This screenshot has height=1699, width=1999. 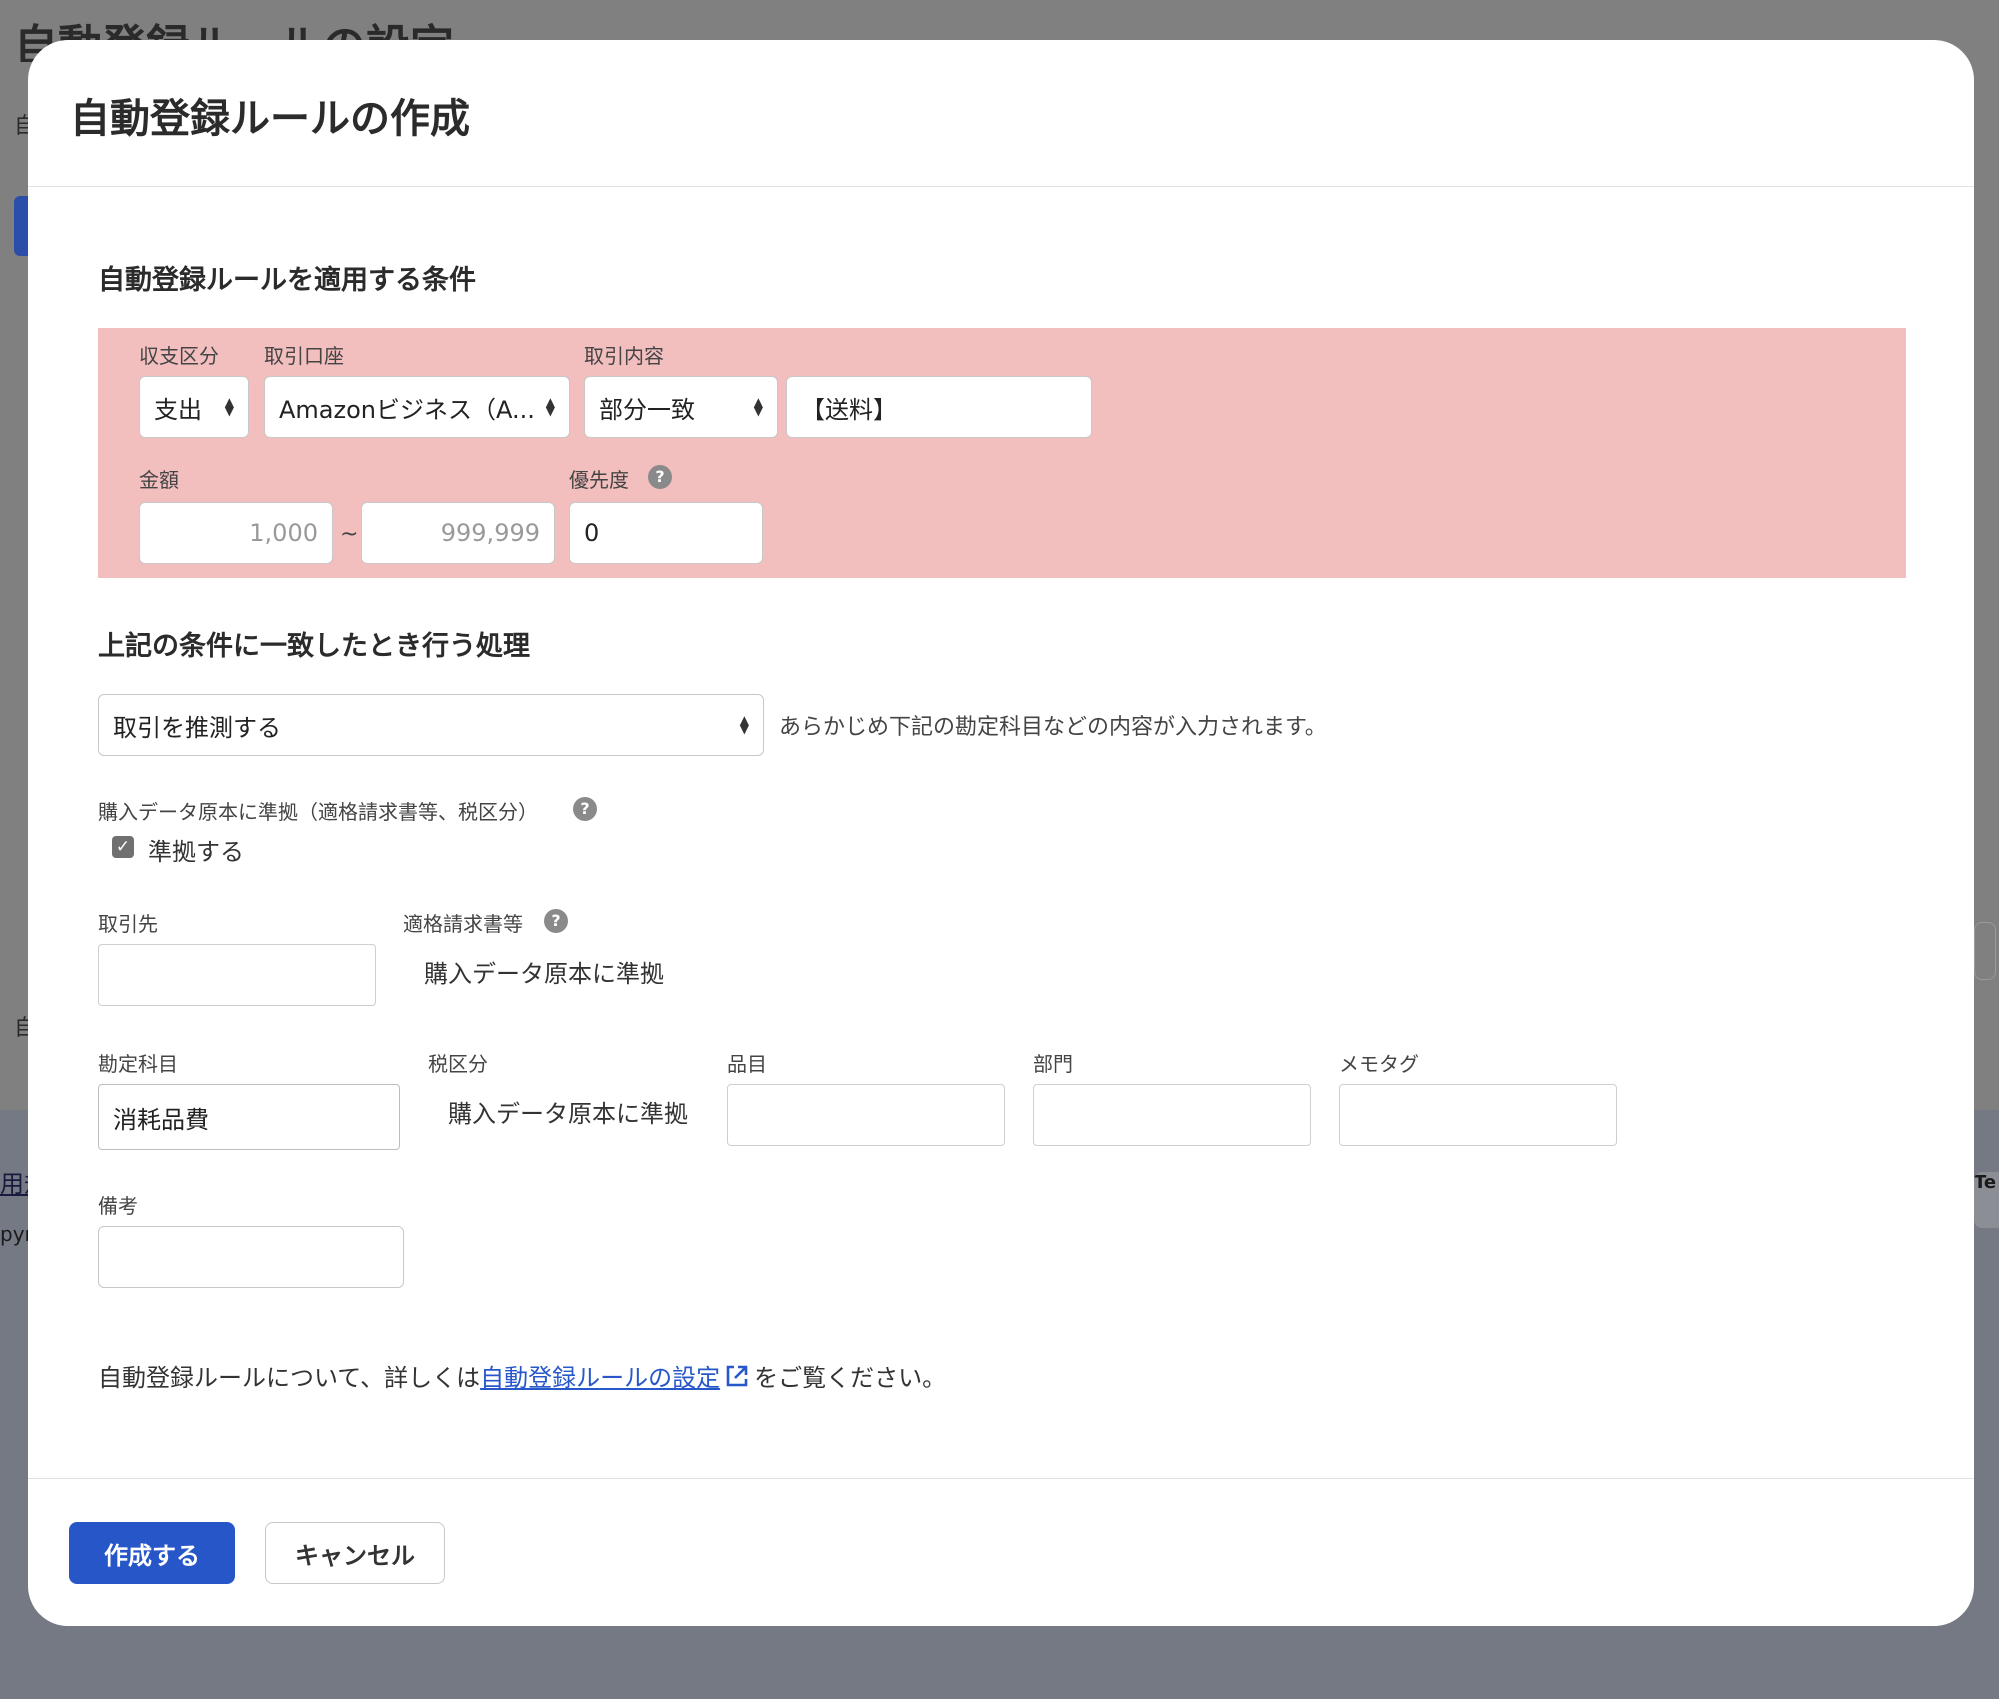 I want to click on account-item-label: 勘定科目, so click(x=138, y=1064).